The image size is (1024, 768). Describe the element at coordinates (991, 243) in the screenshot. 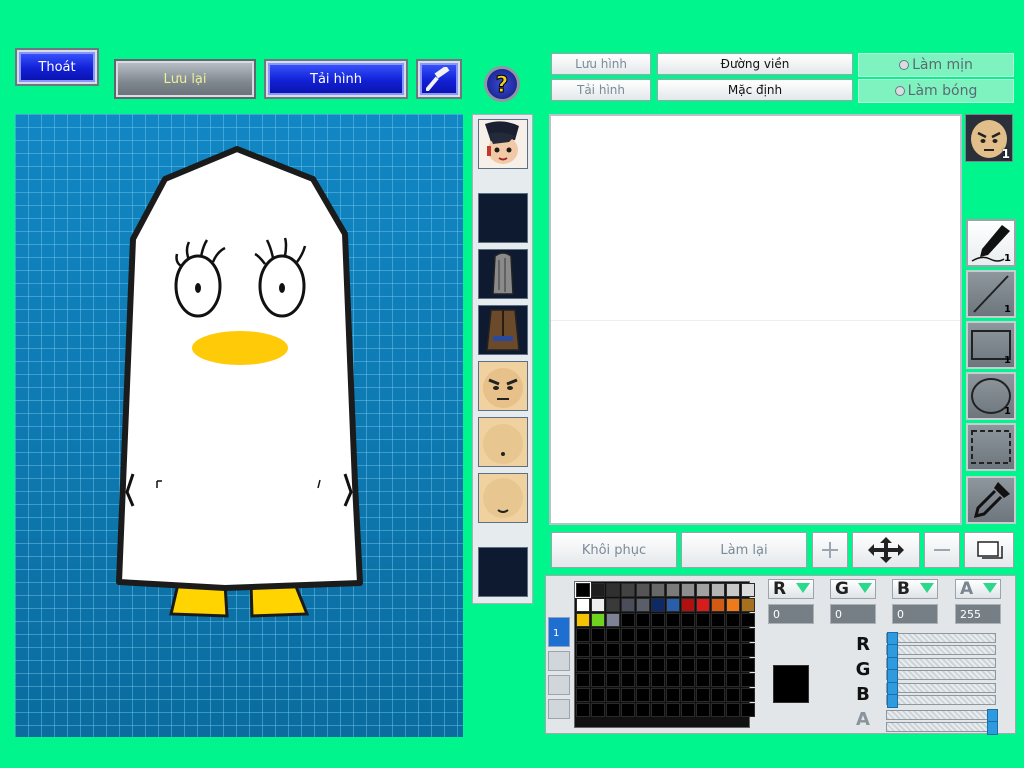

I see `pen-tool: 1` at that location.